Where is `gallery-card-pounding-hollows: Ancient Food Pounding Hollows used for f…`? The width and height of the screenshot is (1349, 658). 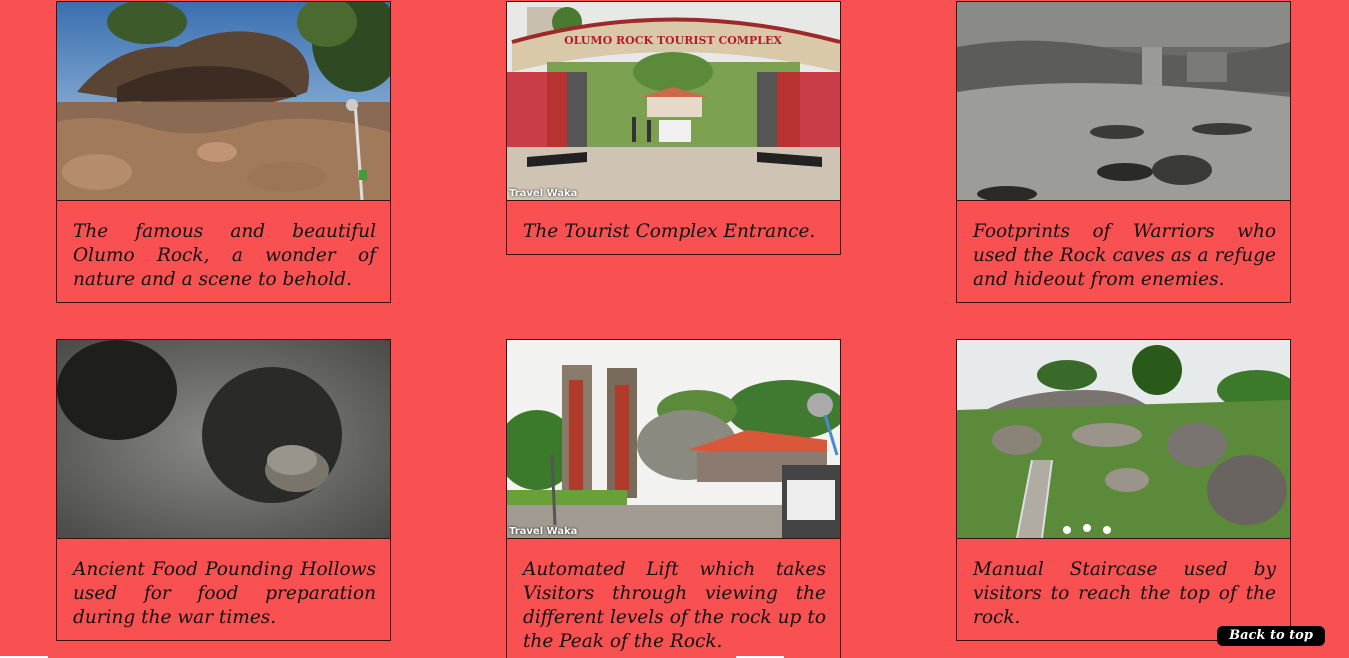
gallery-card-pounding-hollows: Ancient Food Pounding Hollows used for f… is located at coordinates (223, 490).